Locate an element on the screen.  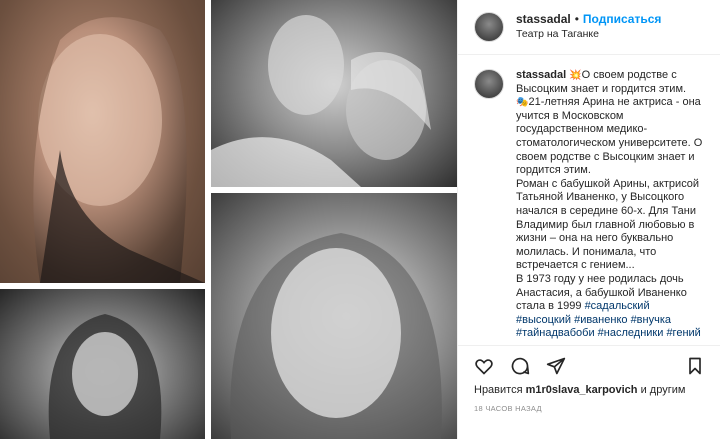
avatar is located at coordinates (489, 27).